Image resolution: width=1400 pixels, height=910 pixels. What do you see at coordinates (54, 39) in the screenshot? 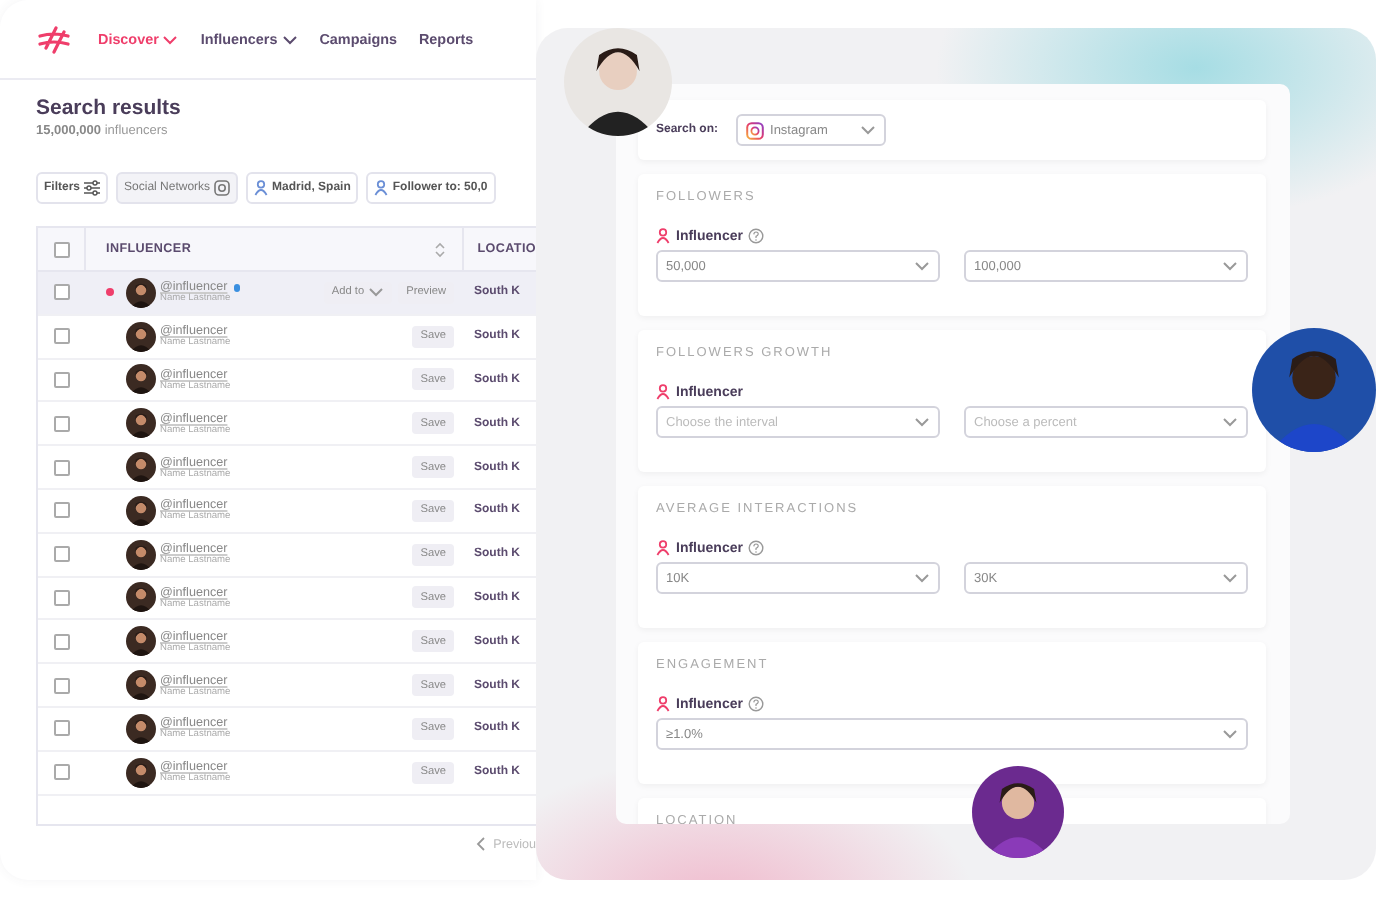
I see `logo-icon` at bounding box center [54, 39].